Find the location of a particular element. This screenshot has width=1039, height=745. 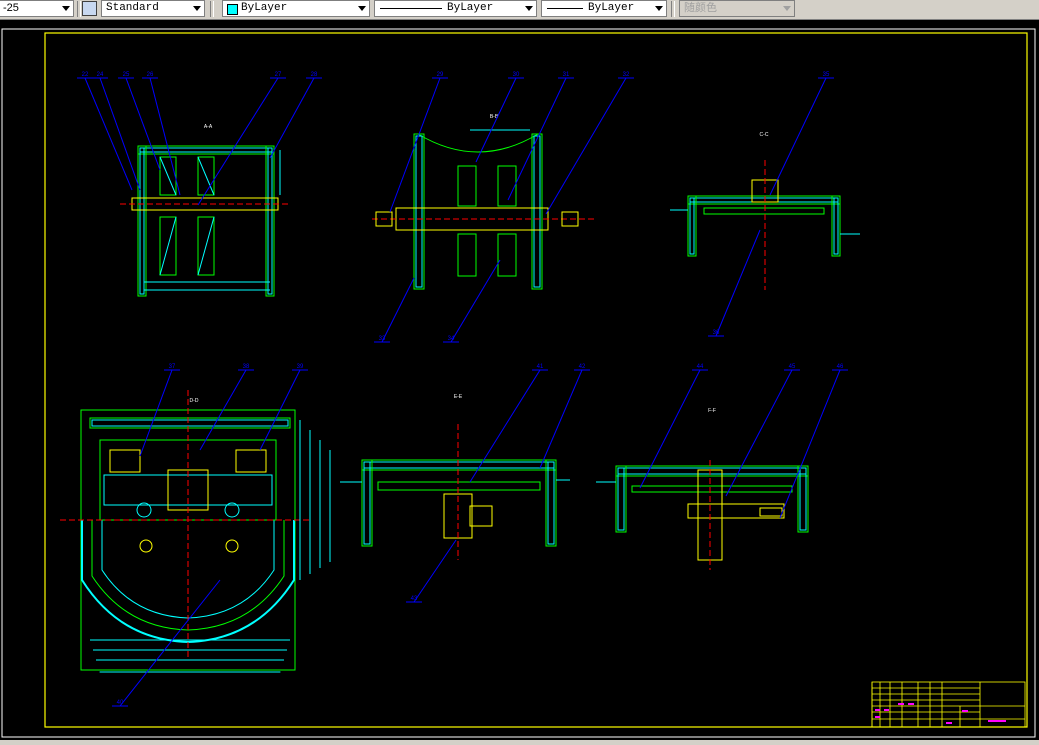

balloon-number: 35 is located at coordinates (826, 75).